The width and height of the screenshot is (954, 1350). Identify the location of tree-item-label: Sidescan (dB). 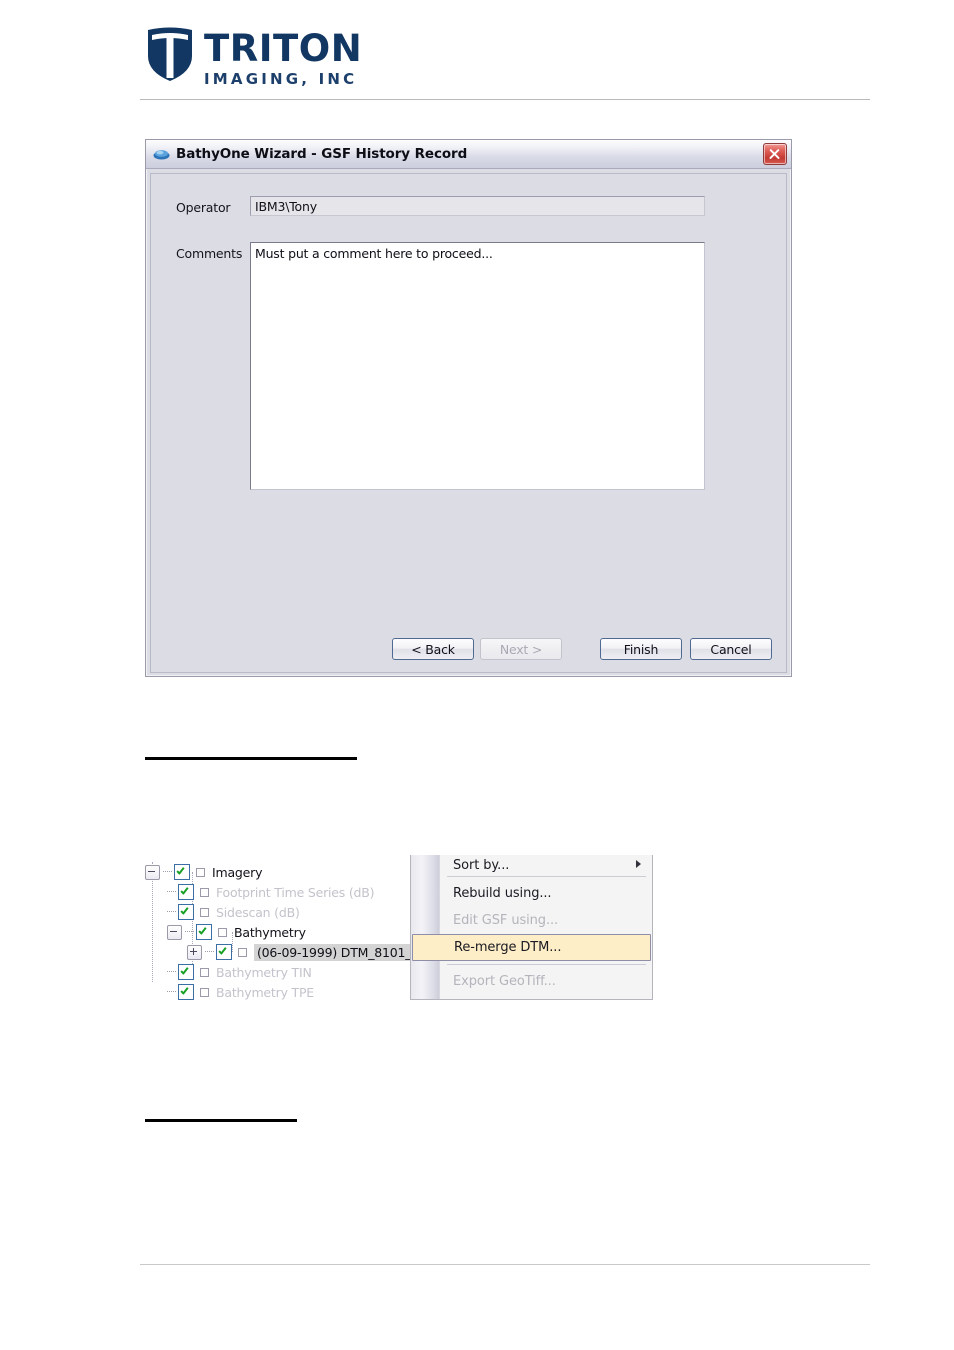
(258, 912).